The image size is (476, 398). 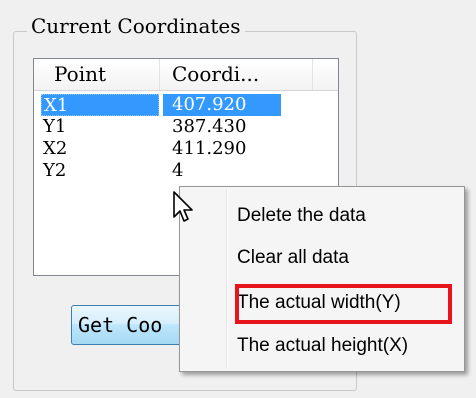 What do you see at coordinates (186, 171) in the screenshot?
I see `table-row: Y2 4` at bounding box center [186, 171].